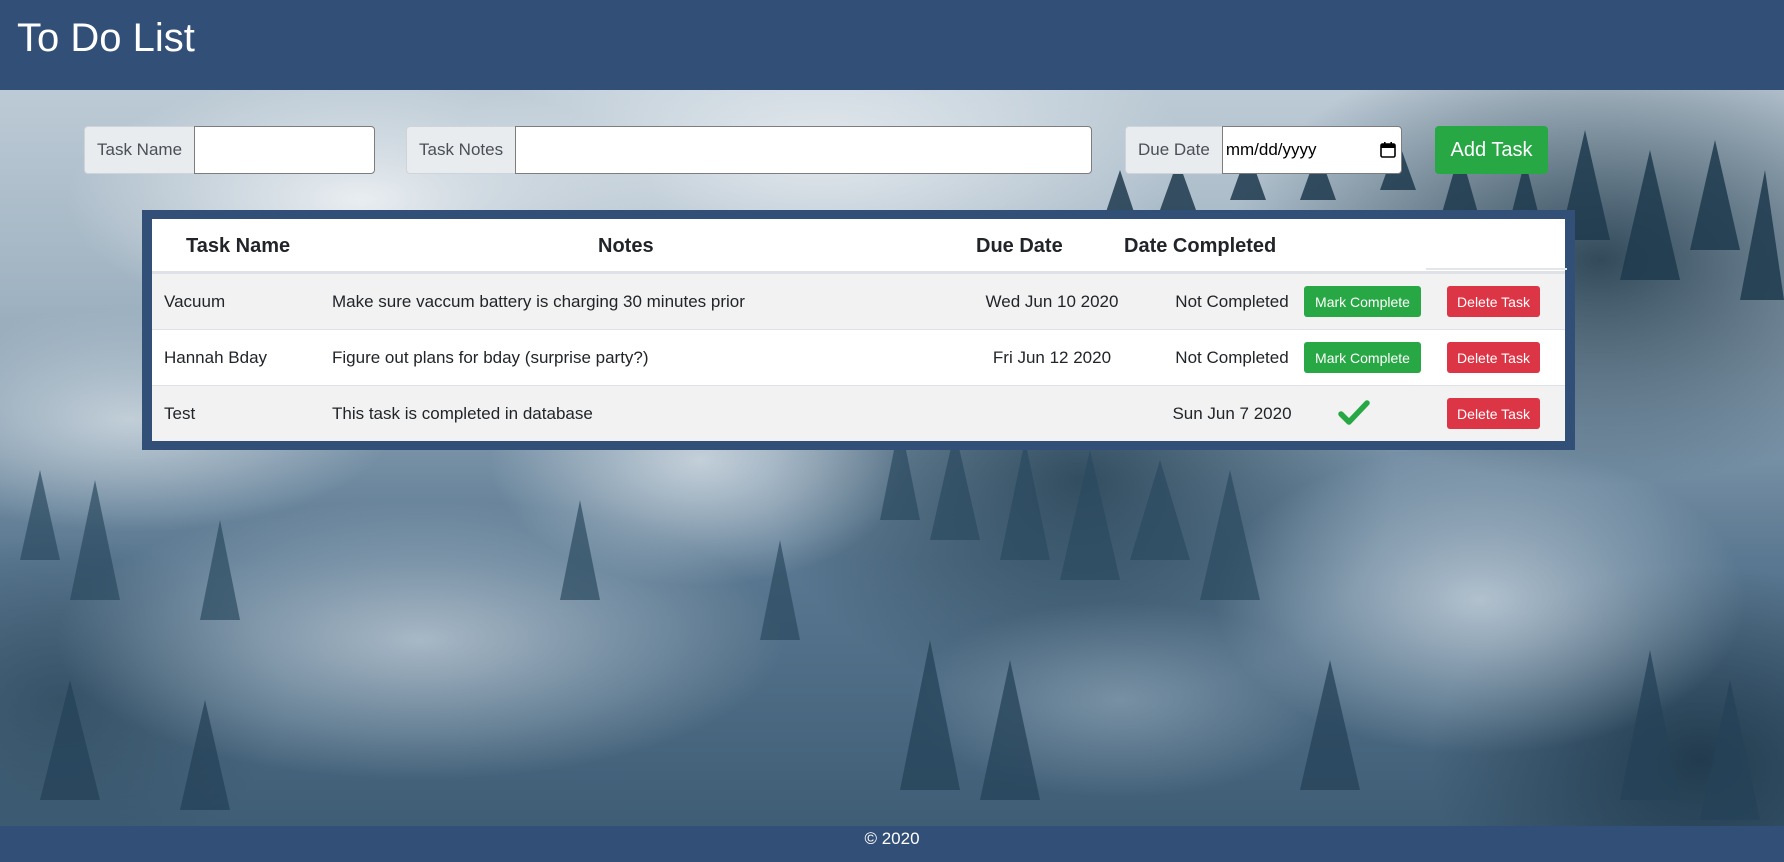  Describe the element at coordinates (139, 150) in the screenshot. I see `task-name-label: Task Name` at that location.